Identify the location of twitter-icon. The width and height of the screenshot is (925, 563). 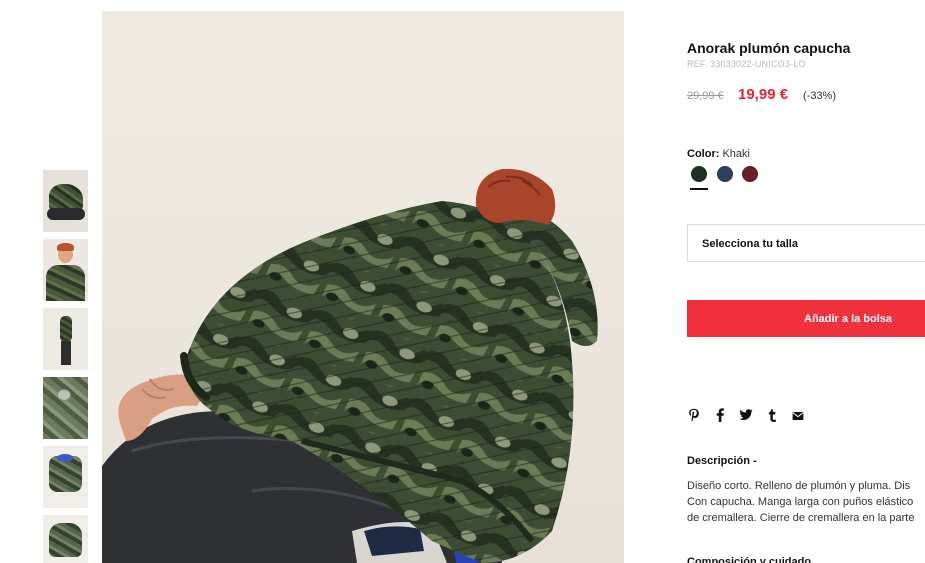
(746, 417).